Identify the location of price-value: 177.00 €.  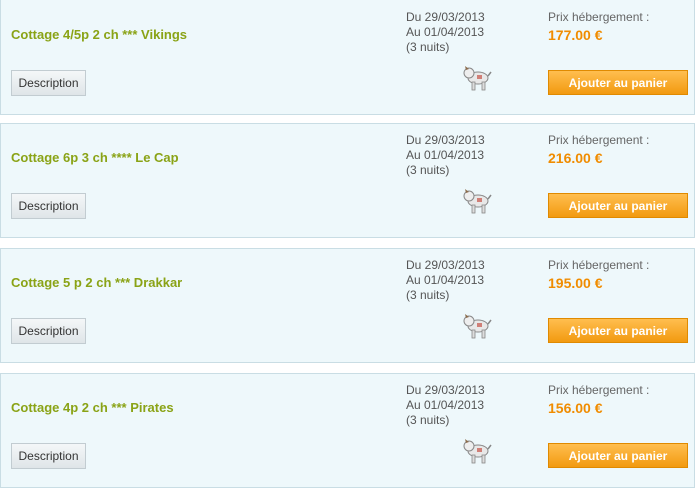
(575, 35).